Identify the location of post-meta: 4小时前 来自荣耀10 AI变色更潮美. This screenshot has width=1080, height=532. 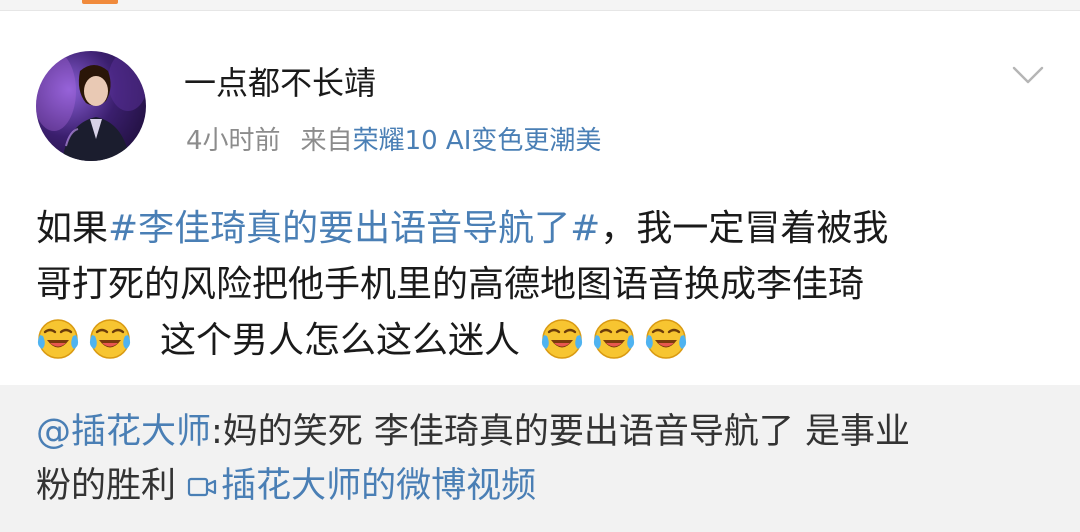
(393, 141).